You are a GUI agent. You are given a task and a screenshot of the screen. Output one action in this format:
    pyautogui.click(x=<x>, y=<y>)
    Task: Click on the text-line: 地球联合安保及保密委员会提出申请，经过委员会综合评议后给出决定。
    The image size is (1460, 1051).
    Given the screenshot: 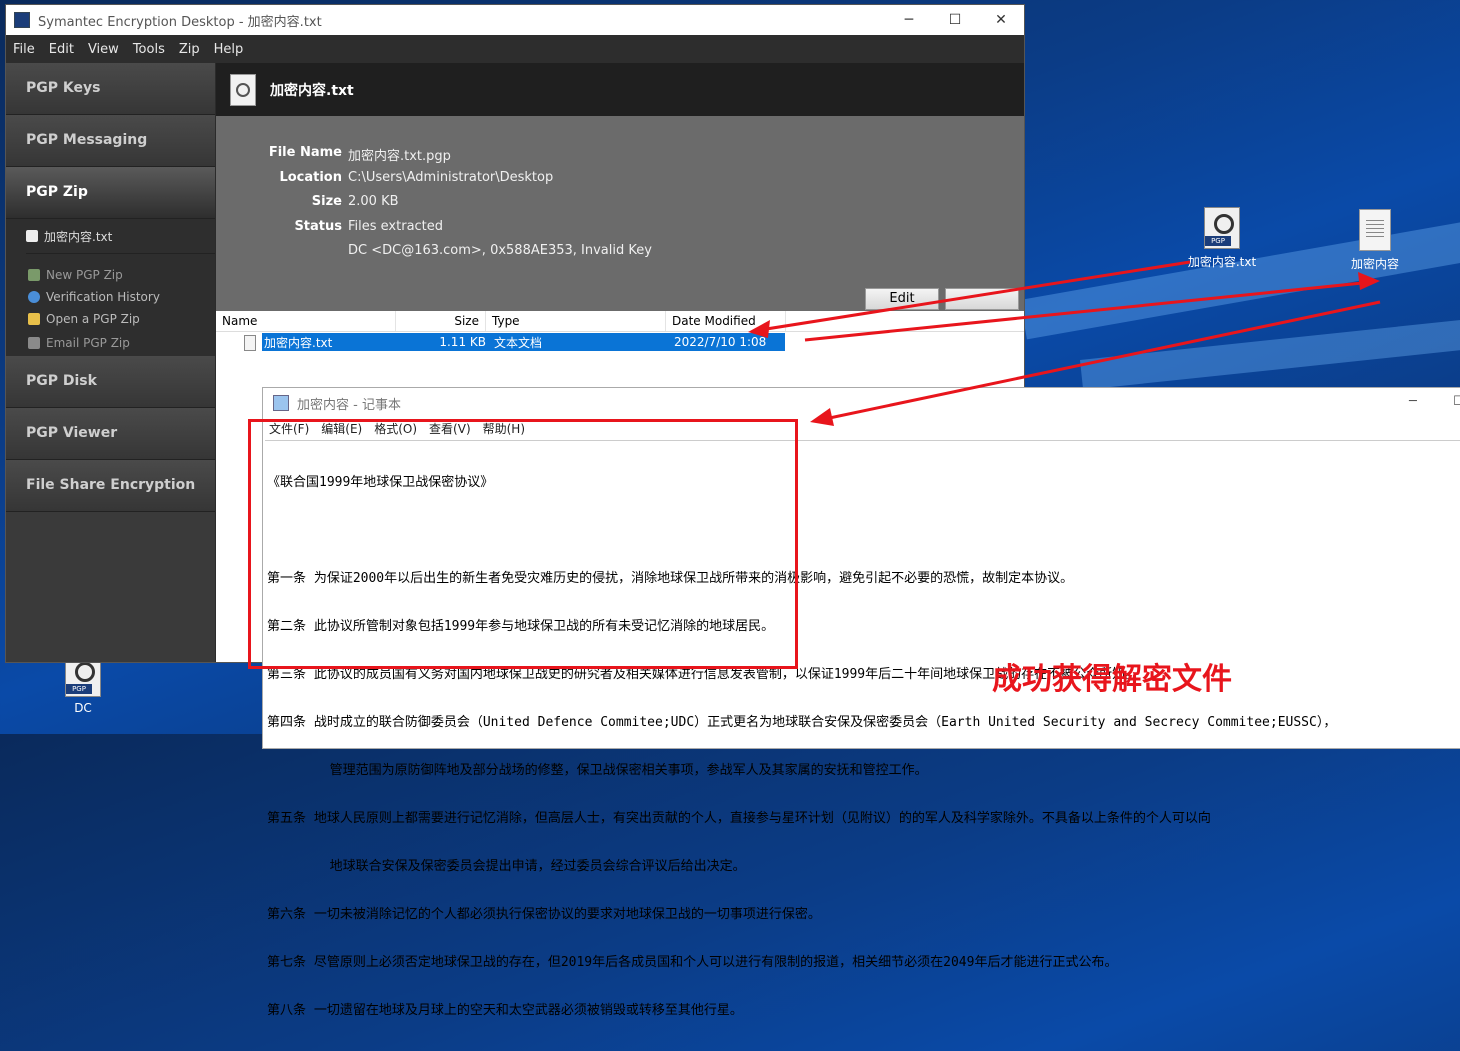 What is the action you would take?
    pyautogui.click(x=506, y=866)
    